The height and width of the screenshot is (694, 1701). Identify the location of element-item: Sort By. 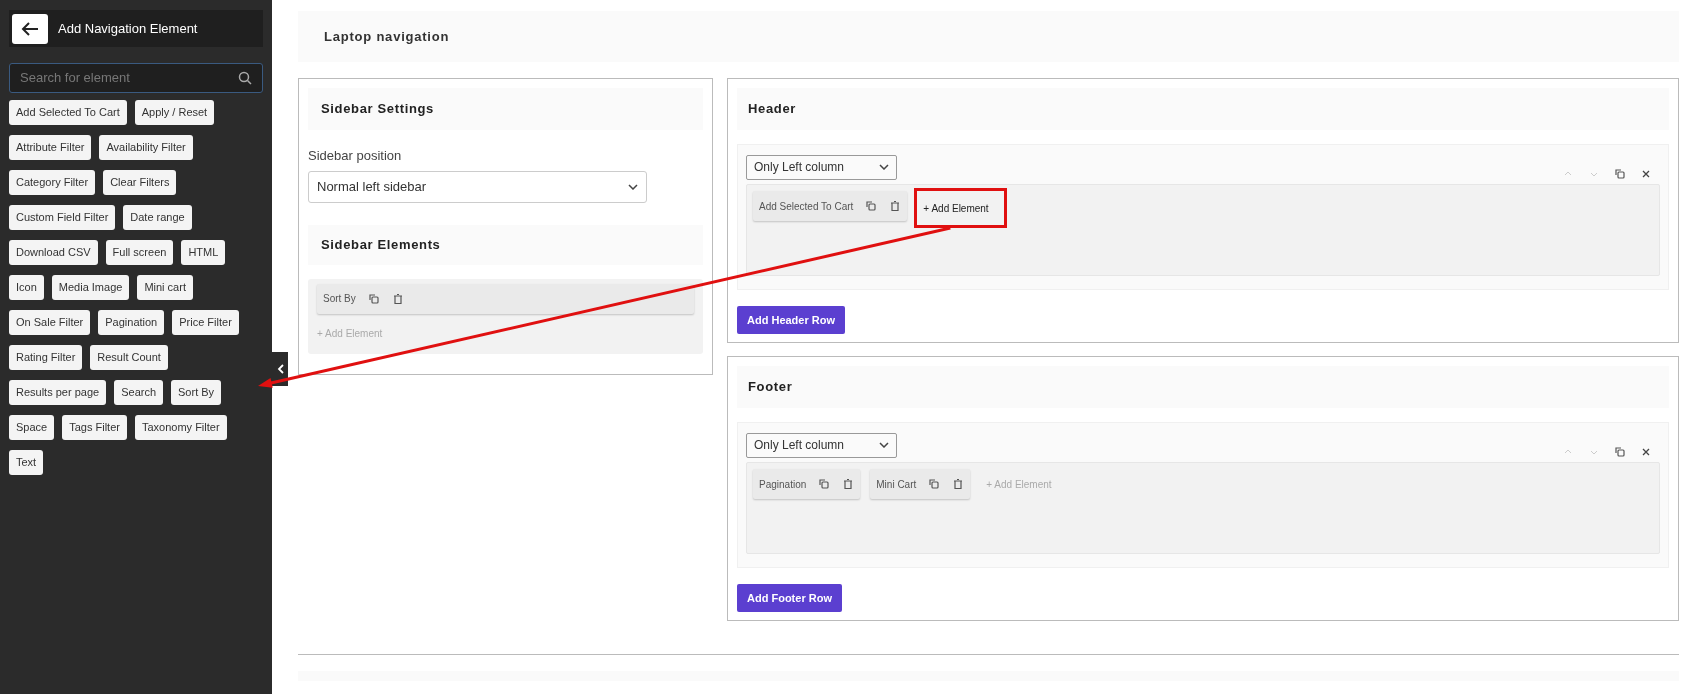
(505, 298).